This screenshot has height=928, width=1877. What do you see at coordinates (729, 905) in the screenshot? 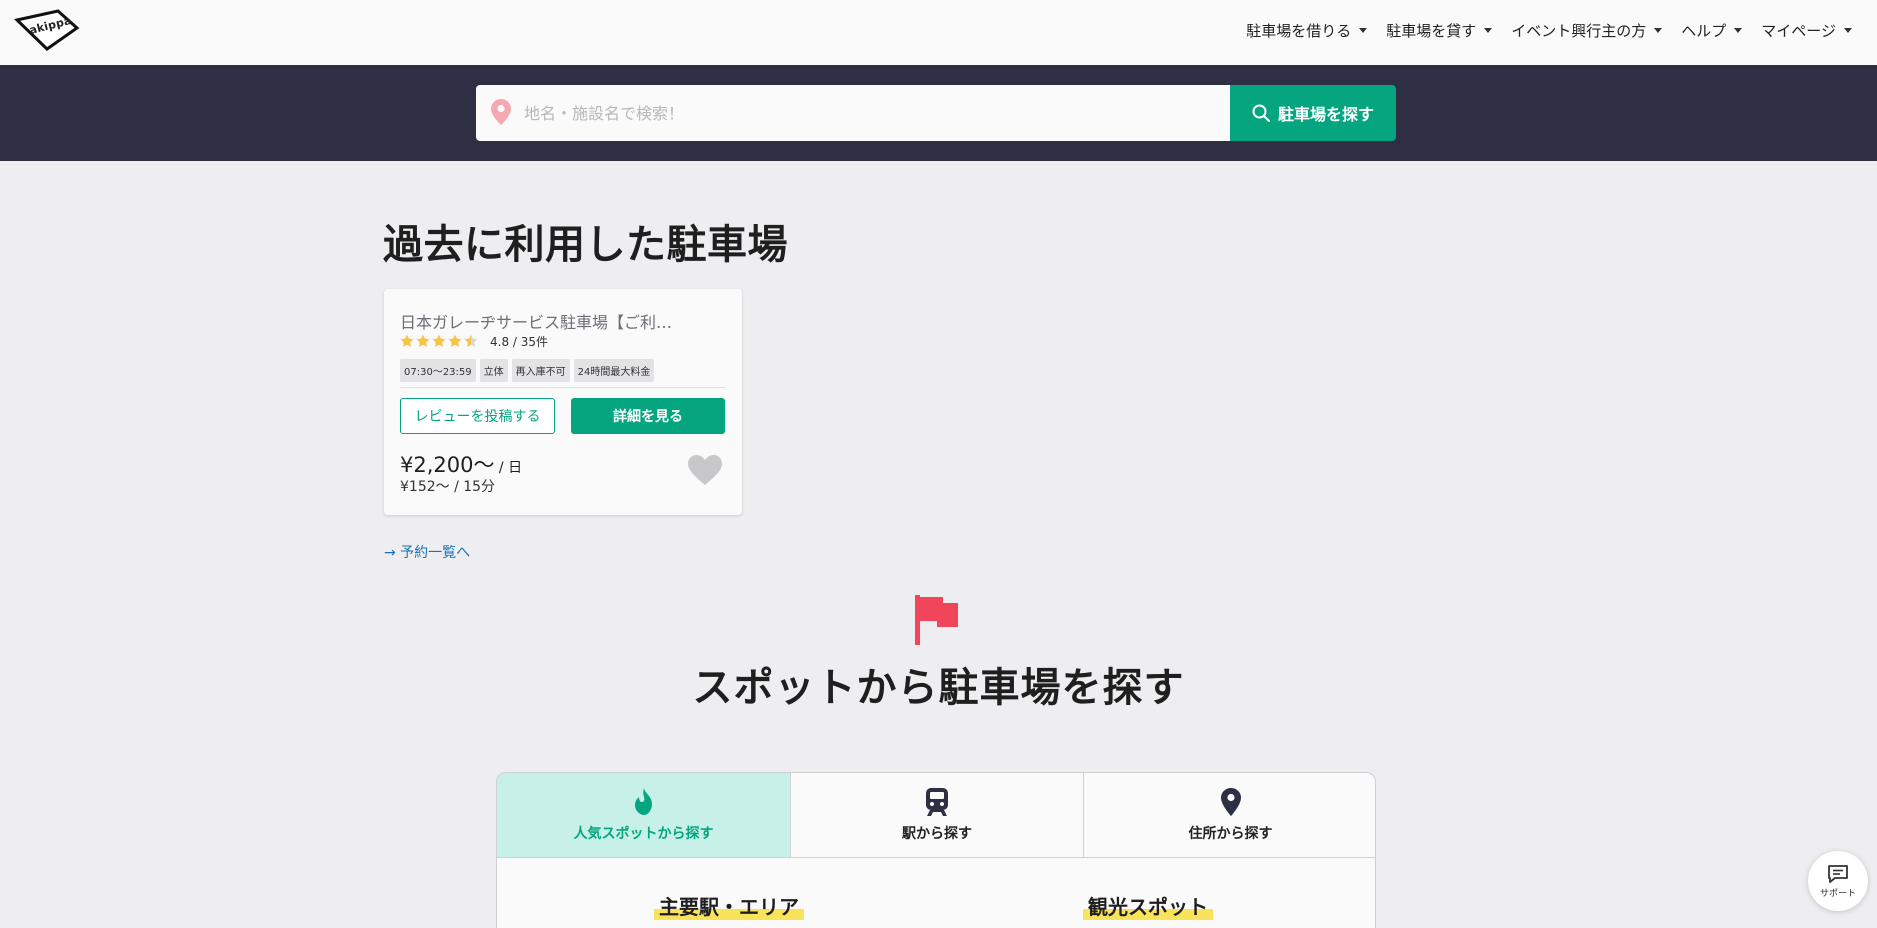
I see `major-areas-heading: 主要駅・エリア` at bounding box center [729, 905].